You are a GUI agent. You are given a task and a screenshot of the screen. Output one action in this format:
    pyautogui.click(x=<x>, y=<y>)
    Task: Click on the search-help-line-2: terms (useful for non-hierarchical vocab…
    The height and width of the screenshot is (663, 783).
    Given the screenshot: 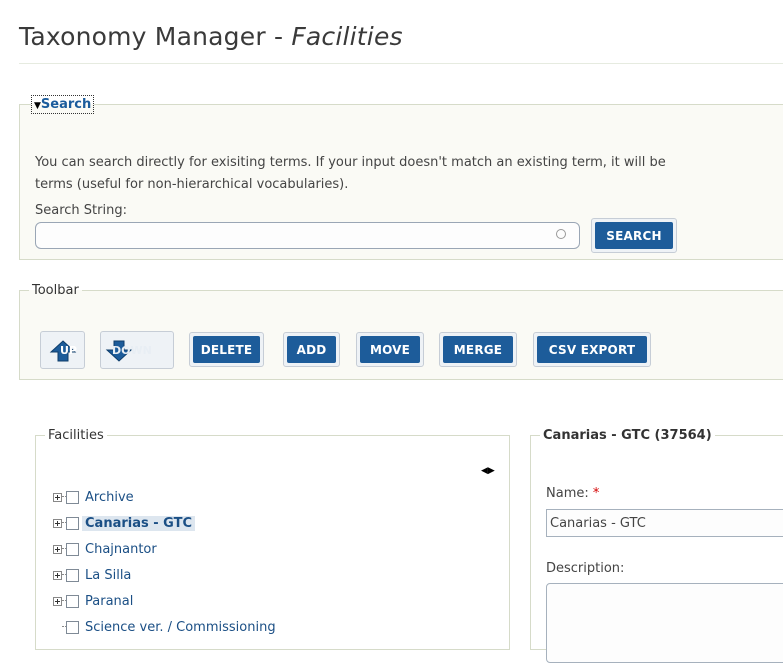 What is the action you would take?
    pyautogui.click(x=192, y=184)
    